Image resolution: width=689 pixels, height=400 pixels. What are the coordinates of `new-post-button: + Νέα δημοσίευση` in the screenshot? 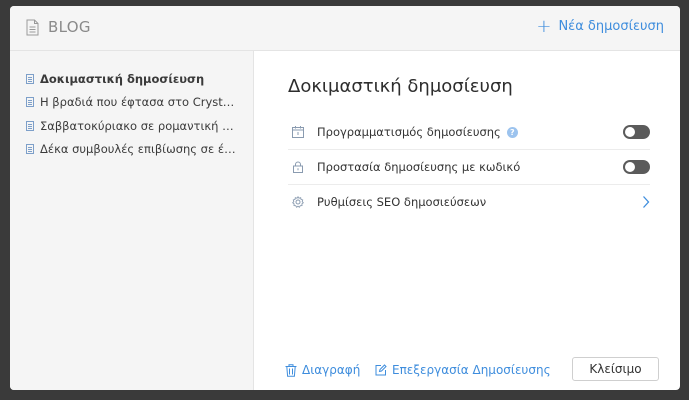 It's located at (600, 26).